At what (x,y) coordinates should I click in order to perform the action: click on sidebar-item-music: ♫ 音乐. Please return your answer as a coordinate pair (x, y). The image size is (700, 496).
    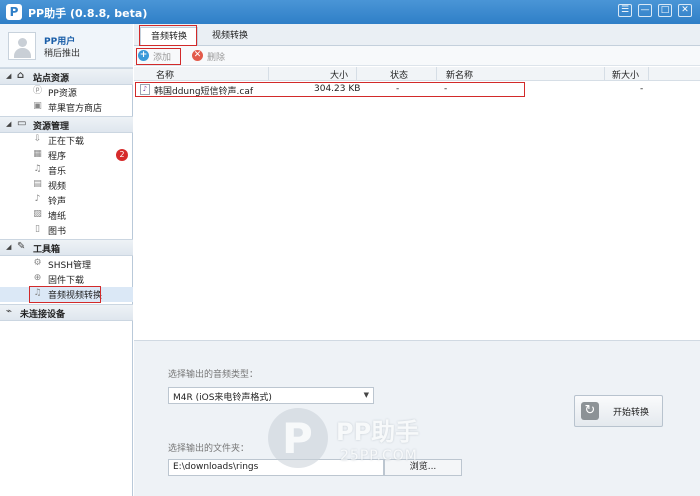
    Looking at the image, I should click on (66, 170).